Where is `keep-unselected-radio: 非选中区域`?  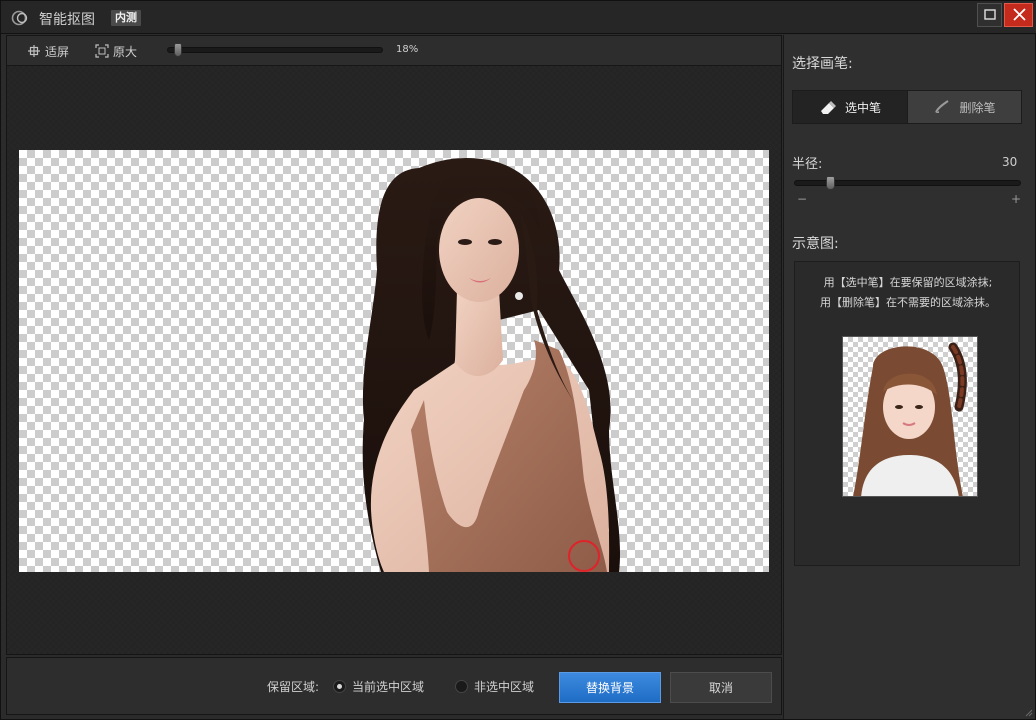
keep-unselected-radio: 非选中区域 is located at coordinates (494, 686).